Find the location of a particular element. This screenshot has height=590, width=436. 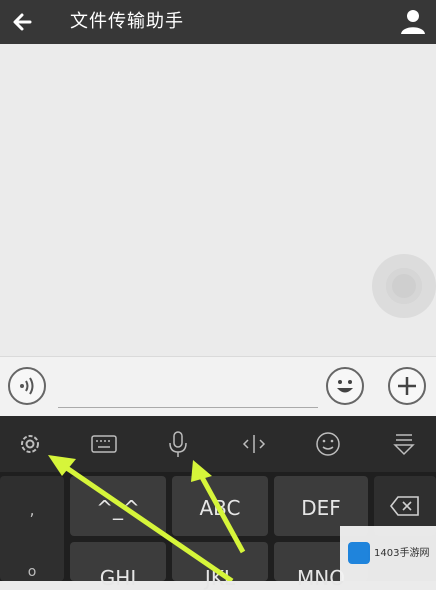

voice-waves-icon is located at coordinates (27, 386).